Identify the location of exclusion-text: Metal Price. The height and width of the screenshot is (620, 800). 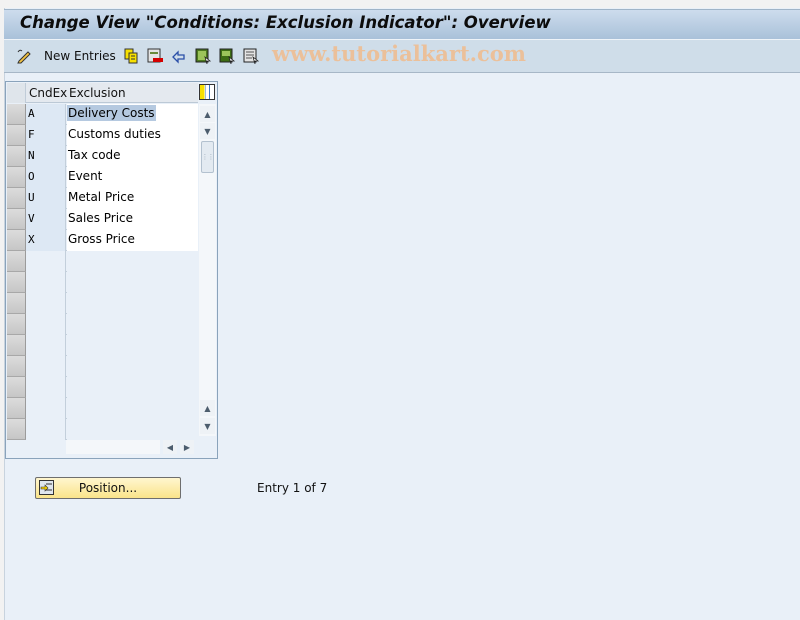
(101, 197).